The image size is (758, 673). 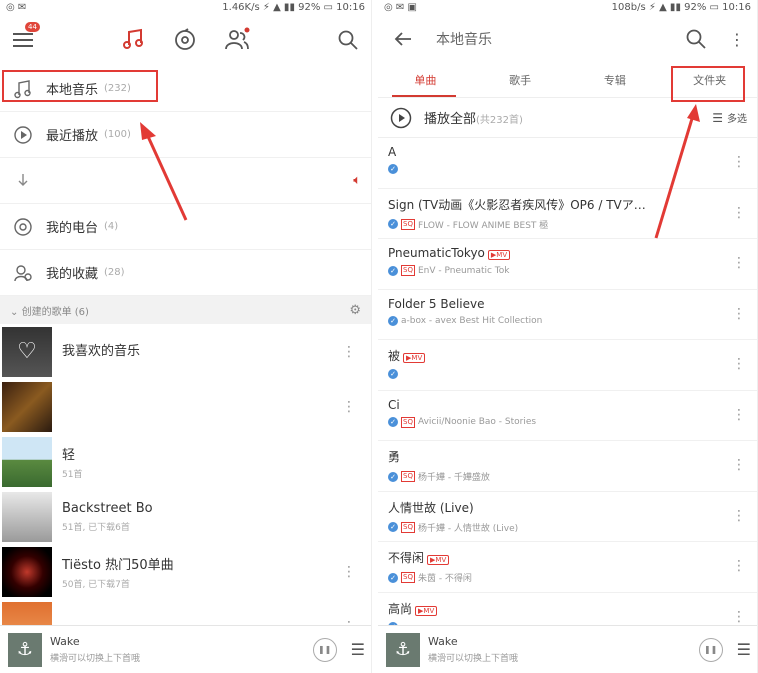 What do you see at coordinates (111, 226) in the screenshot?
I see `menu-count: (4)` at bounding box center [111, 226].